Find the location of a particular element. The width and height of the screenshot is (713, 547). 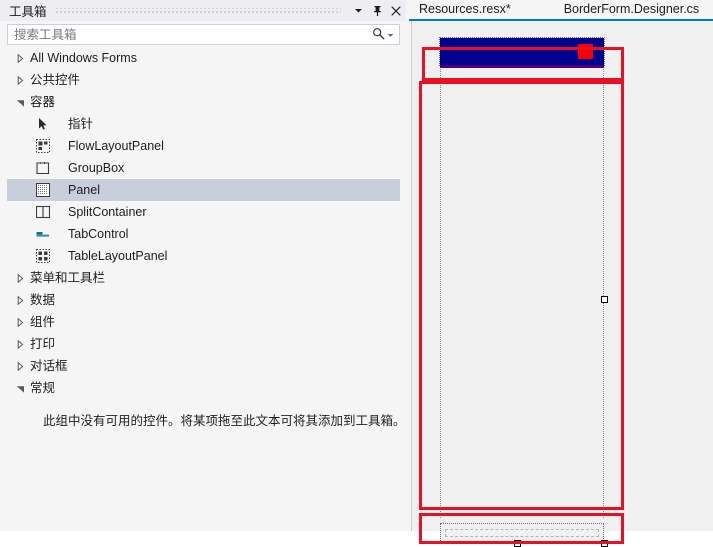

toolbox-item-tabcontrol: TabControl is located at coordinates (203, 234).